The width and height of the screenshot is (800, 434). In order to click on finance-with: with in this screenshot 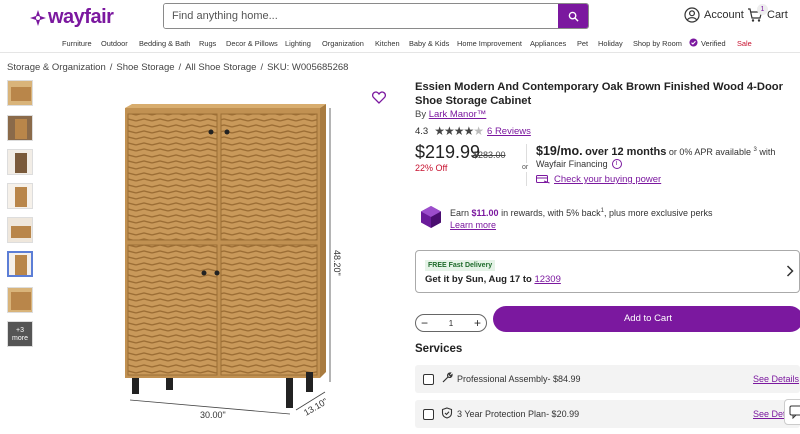, I will do `click(767, 152)`.